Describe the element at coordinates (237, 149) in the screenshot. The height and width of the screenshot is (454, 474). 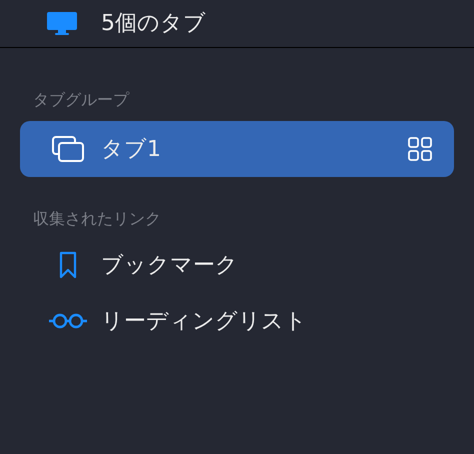
I see `sidebar-item: タブ1` at that location.